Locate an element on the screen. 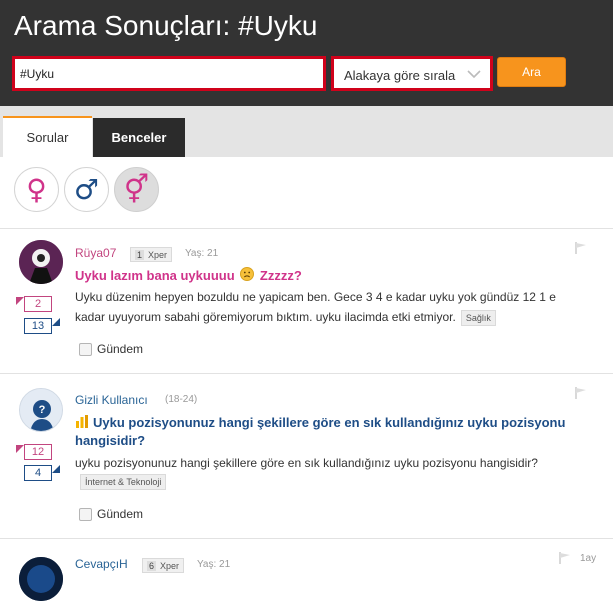  anonymous-avatar: ? is located at coordinates (41, 410).